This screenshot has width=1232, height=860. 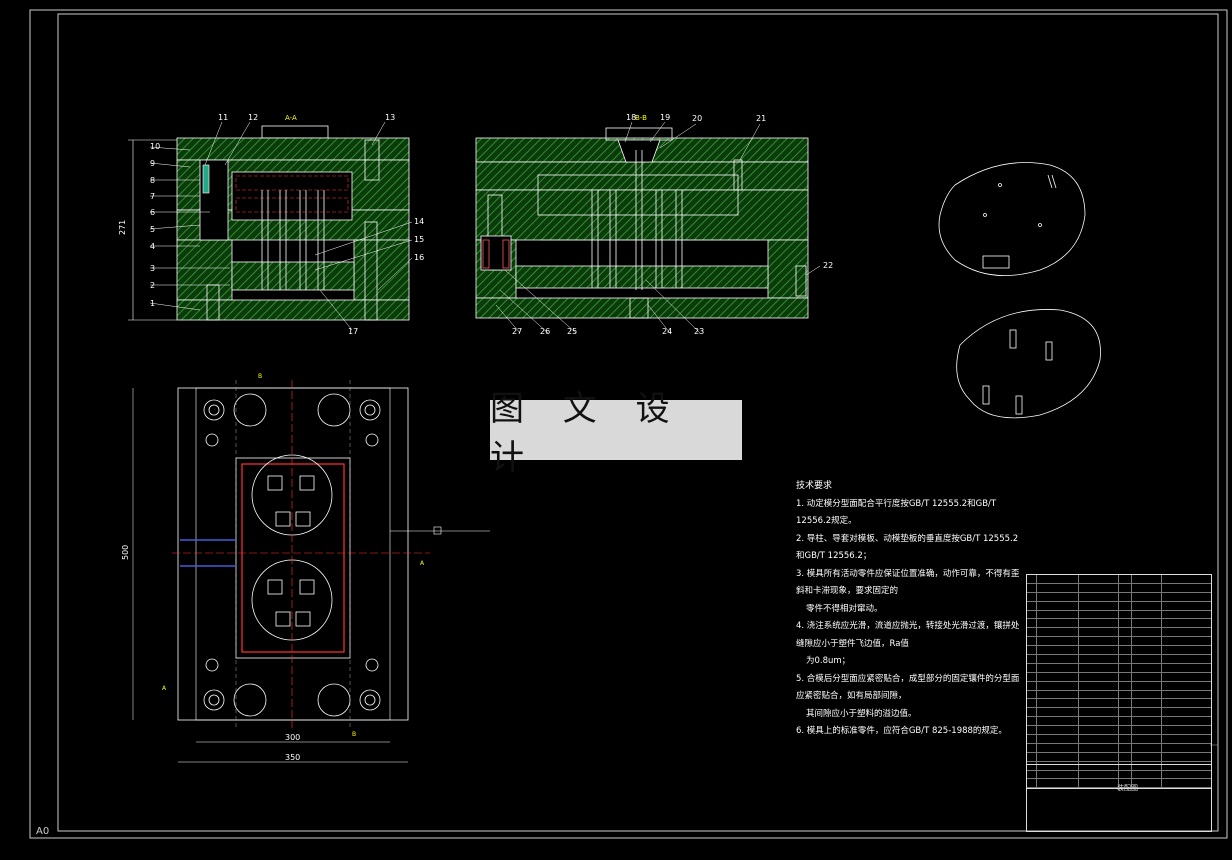 I want to click on leader-13: 13, so click(x=390, y=117).